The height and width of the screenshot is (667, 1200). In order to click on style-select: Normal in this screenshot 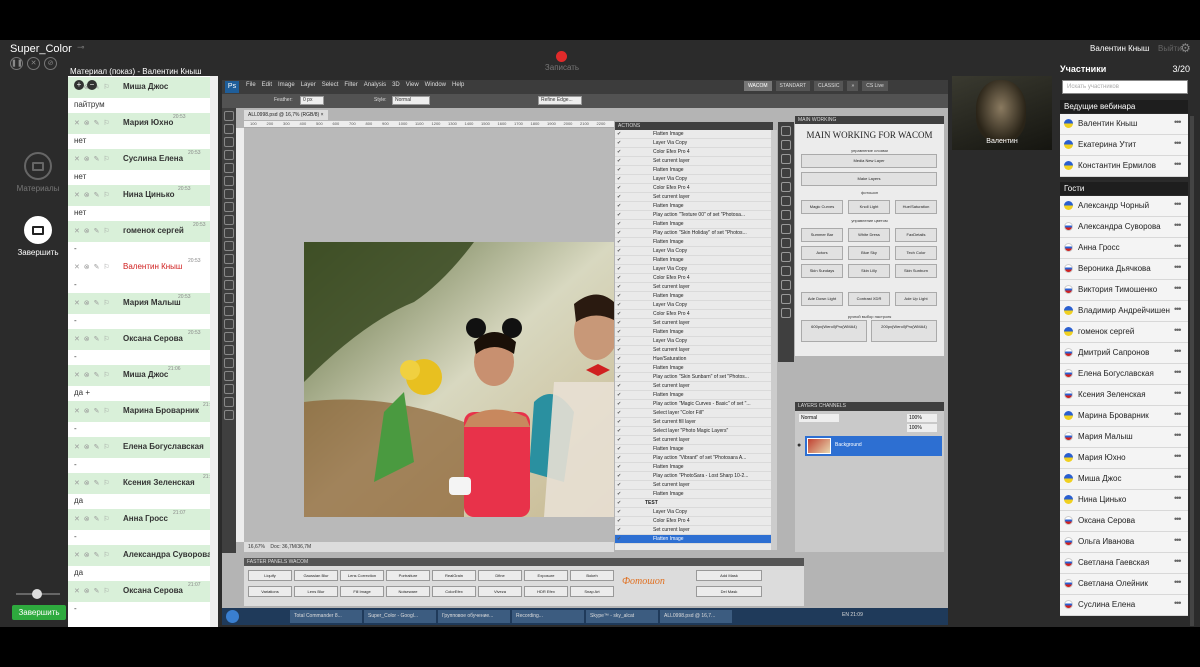, I will do `click(411, 100)`.